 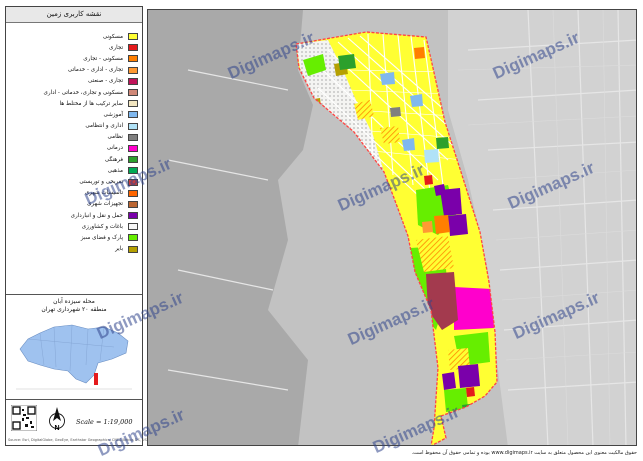 I want to click on legend-title: نقشه کاربری زمین, so click(x=74, y=15).